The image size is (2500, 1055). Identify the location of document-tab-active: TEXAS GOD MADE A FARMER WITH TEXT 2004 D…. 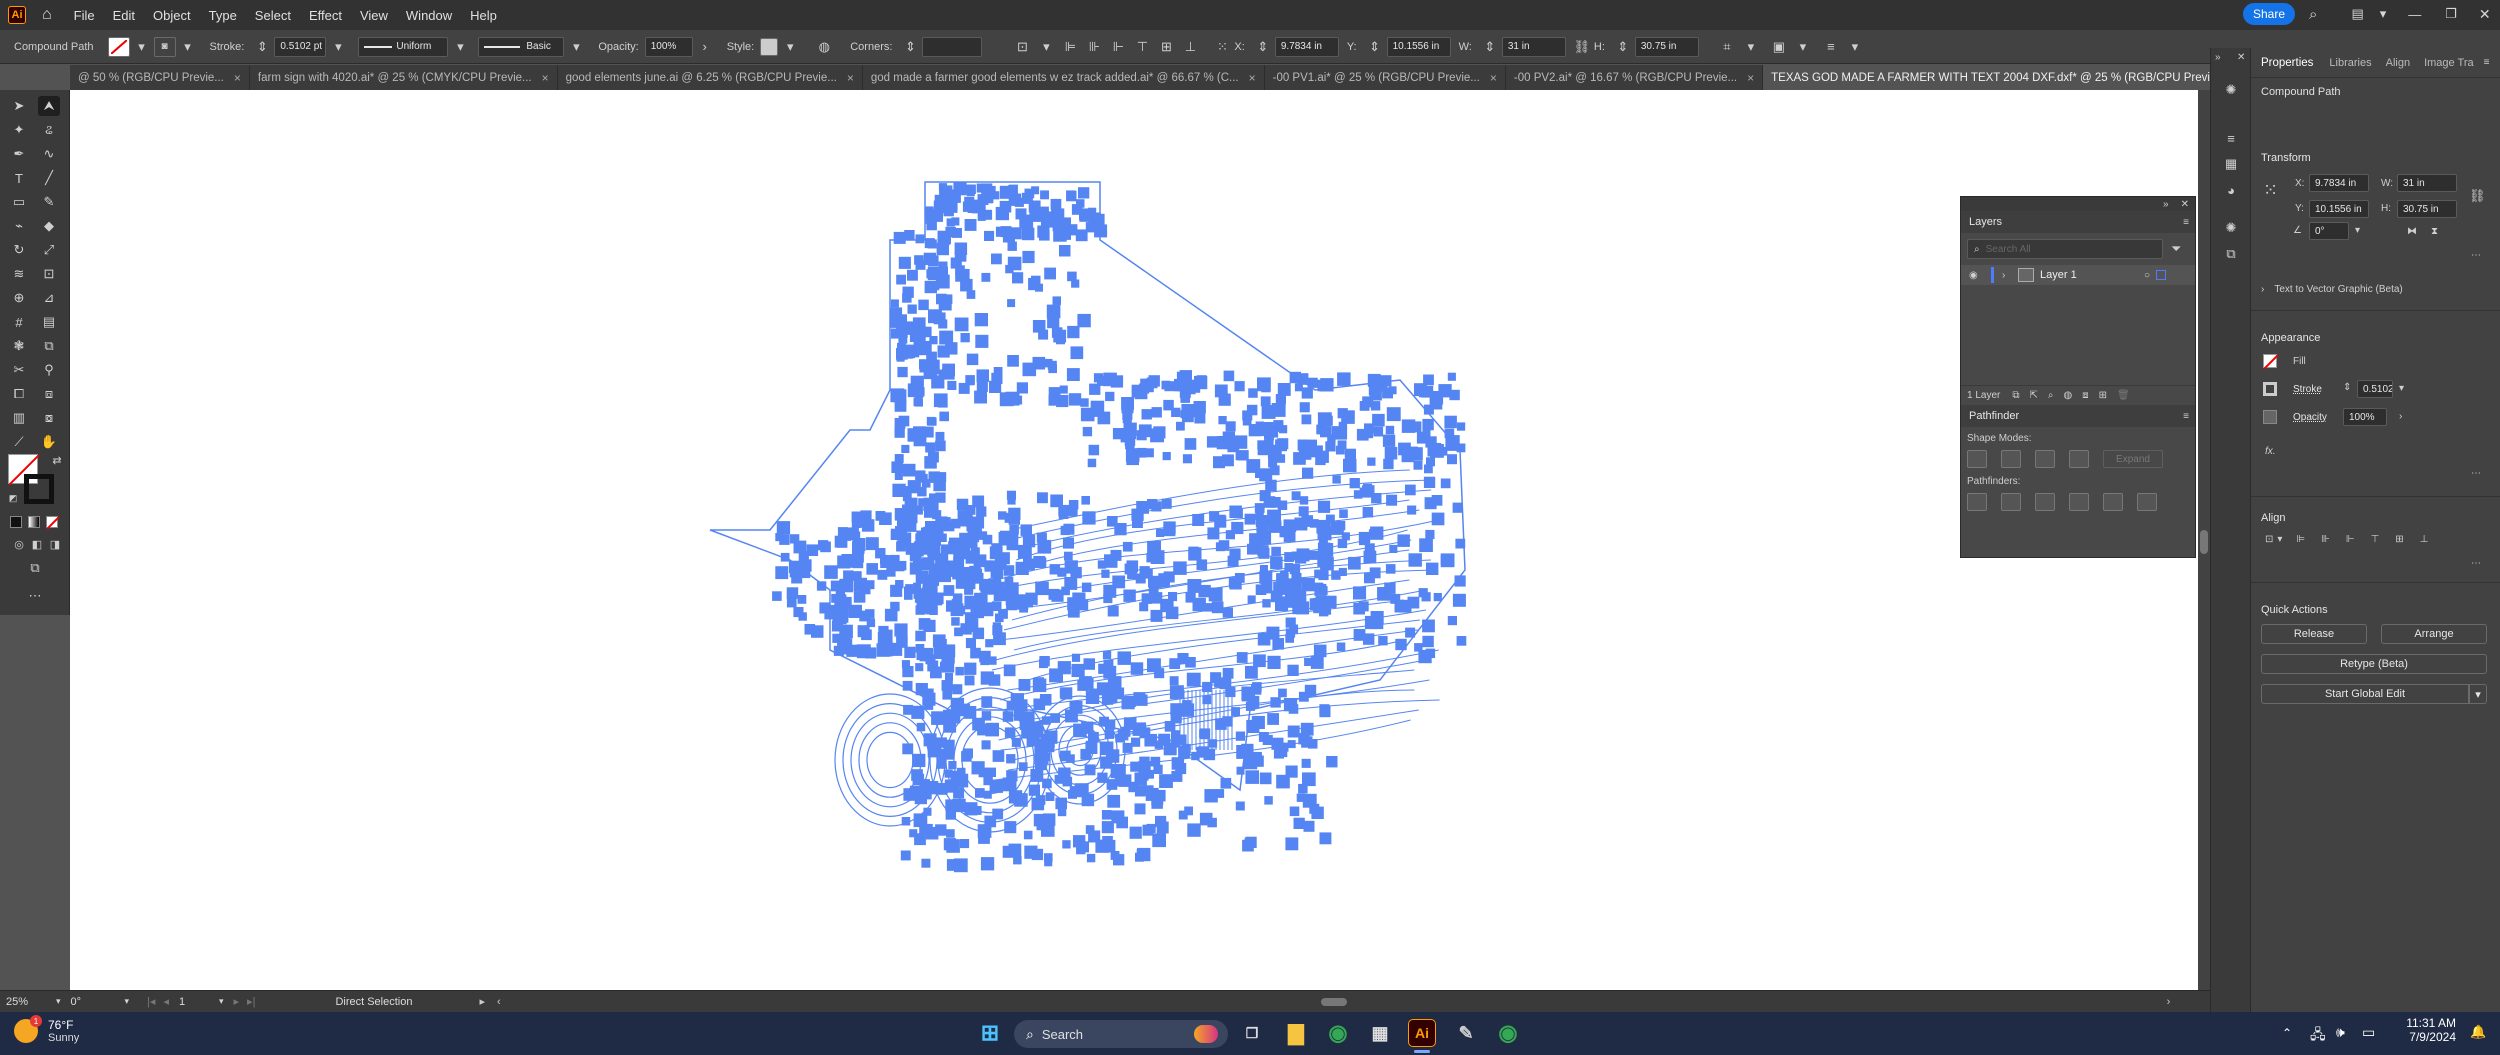
(2009, 77).